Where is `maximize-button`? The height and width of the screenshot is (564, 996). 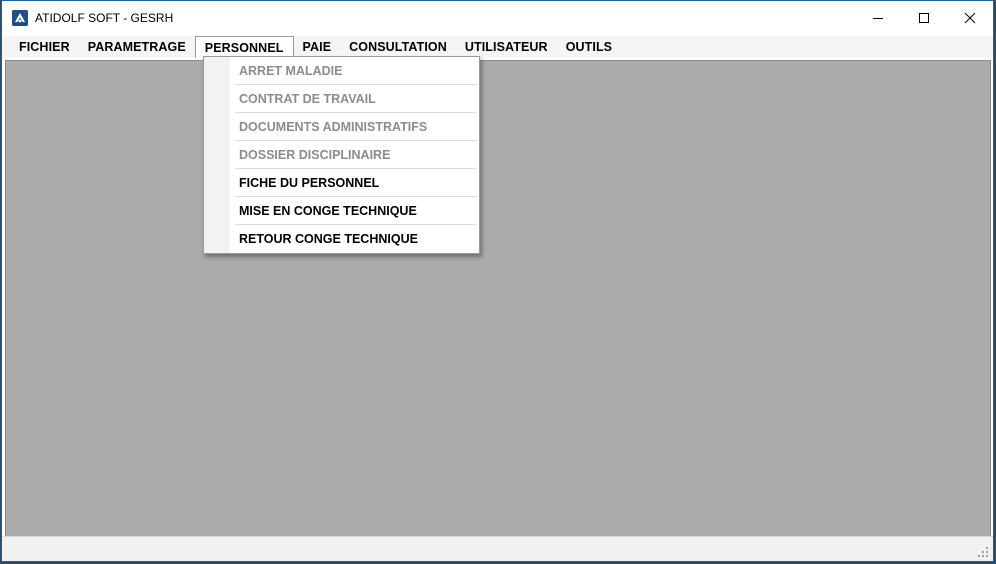
maximize-button is located at coordinates (924, 18).